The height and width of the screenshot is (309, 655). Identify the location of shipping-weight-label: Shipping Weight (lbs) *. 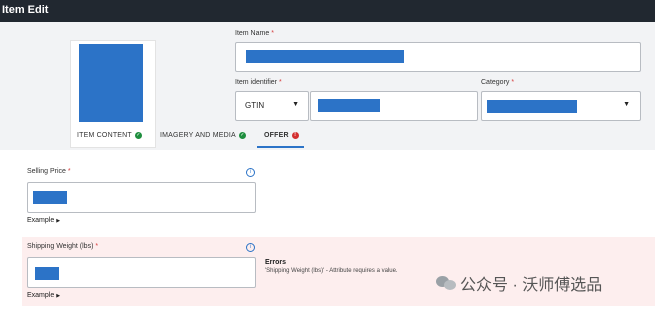
(63, 246).